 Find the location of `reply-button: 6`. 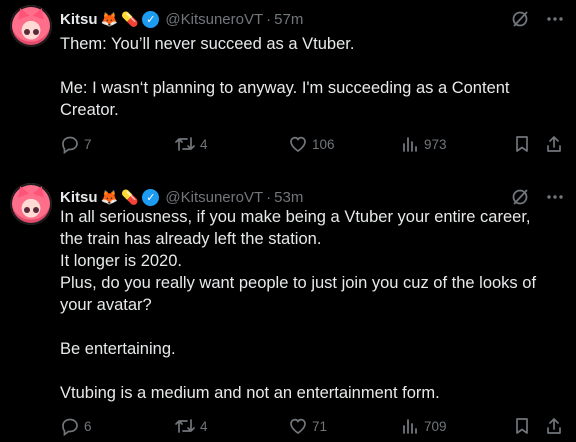

reply-button: 6 is located at coordinates (76, 426).